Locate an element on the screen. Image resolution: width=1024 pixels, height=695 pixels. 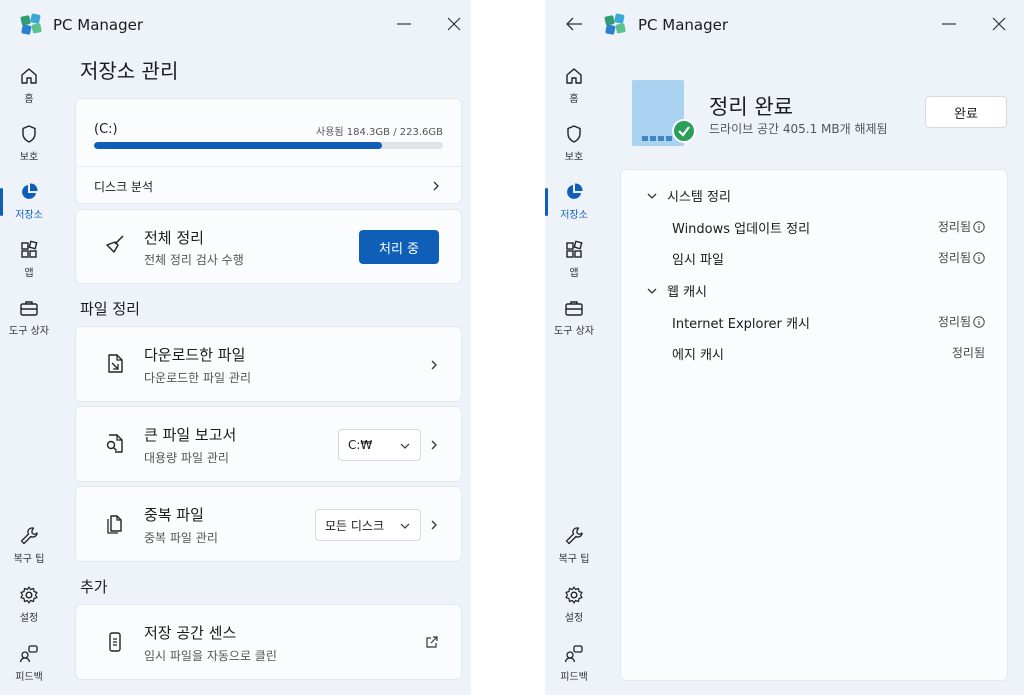
disk-select: 모든 디스크 is located at coordinates (368, 525).